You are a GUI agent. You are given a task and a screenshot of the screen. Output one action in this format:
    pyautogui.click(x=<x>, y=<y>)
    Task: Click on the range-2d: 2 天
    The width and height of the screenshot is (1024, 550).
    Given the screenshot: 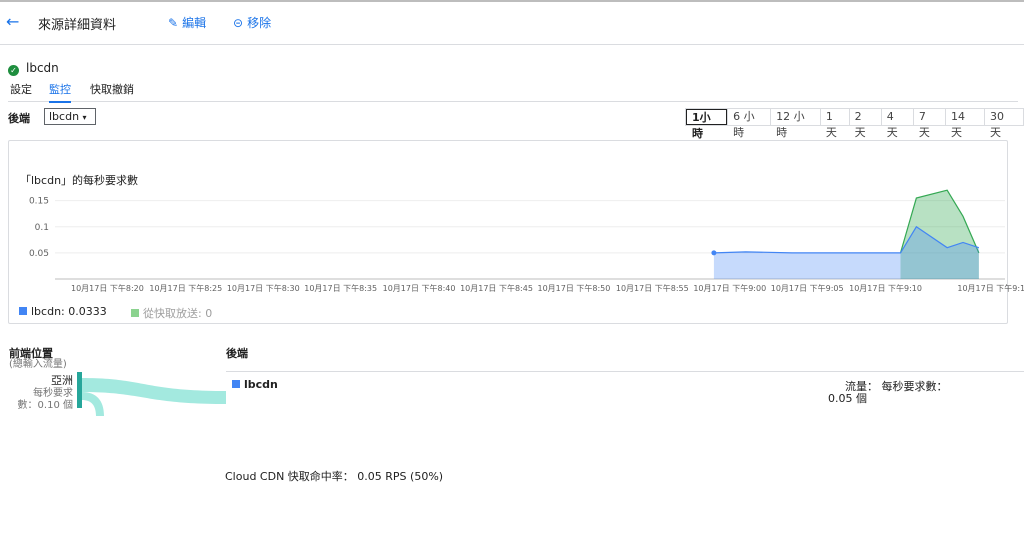 What is the action you would take?
    pyautogui.click(x=864, y=124)
    